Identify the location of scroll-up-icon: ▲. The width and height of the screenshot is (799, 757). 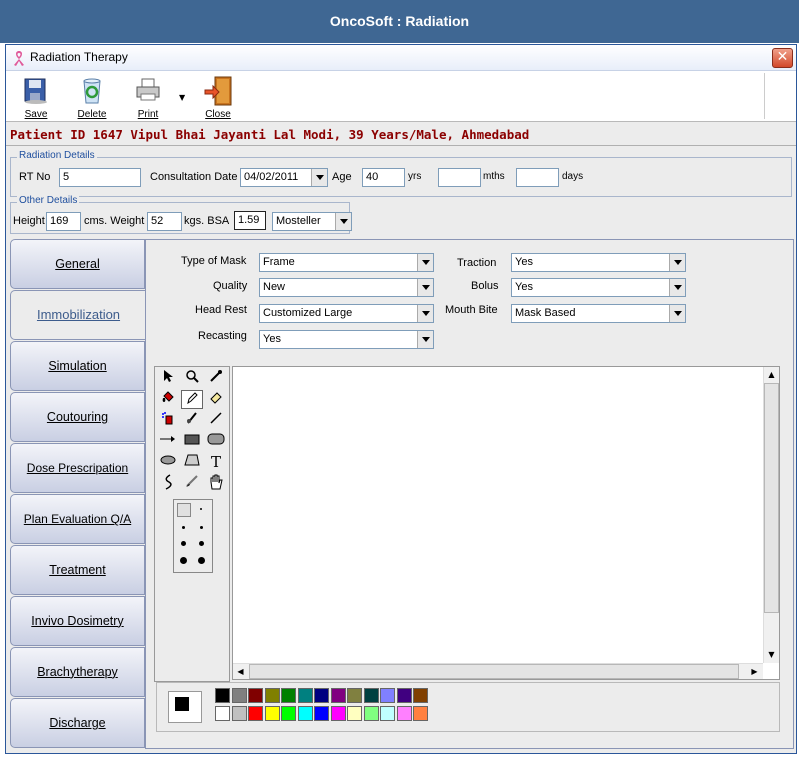
(771, 374).